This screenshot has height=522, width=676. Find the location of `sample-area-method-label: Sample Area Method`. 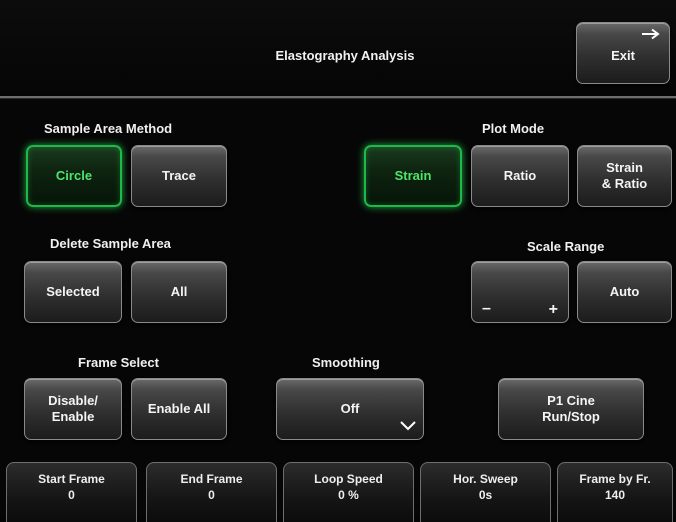

sample-area-method-label: Sample Area Method is located at coordinates (108, 128).